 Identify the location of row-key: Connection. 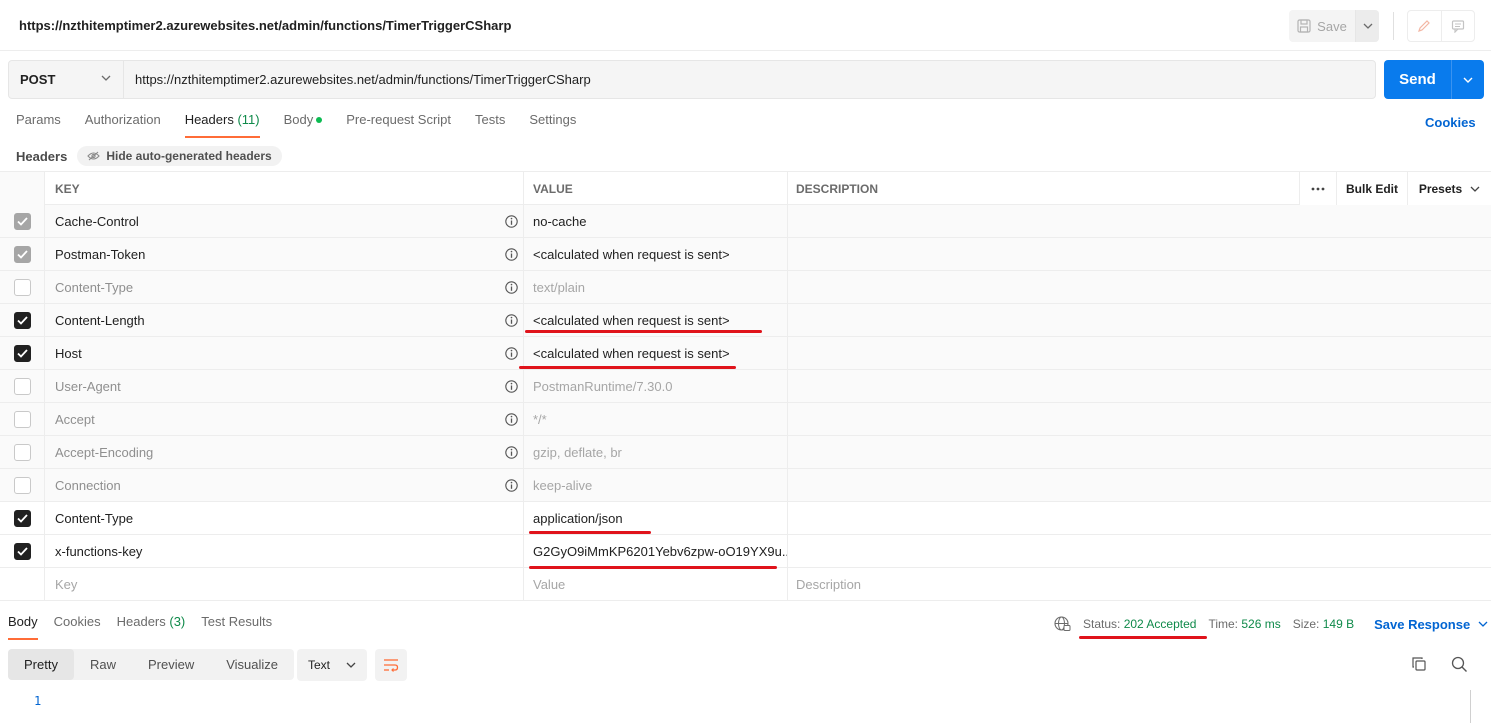
(283, 485).